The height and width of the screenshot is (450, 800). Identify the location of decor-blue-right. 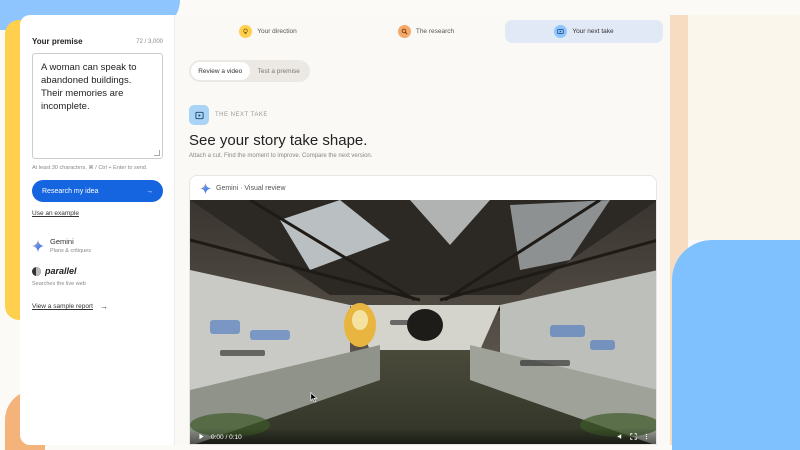
(736, 345).